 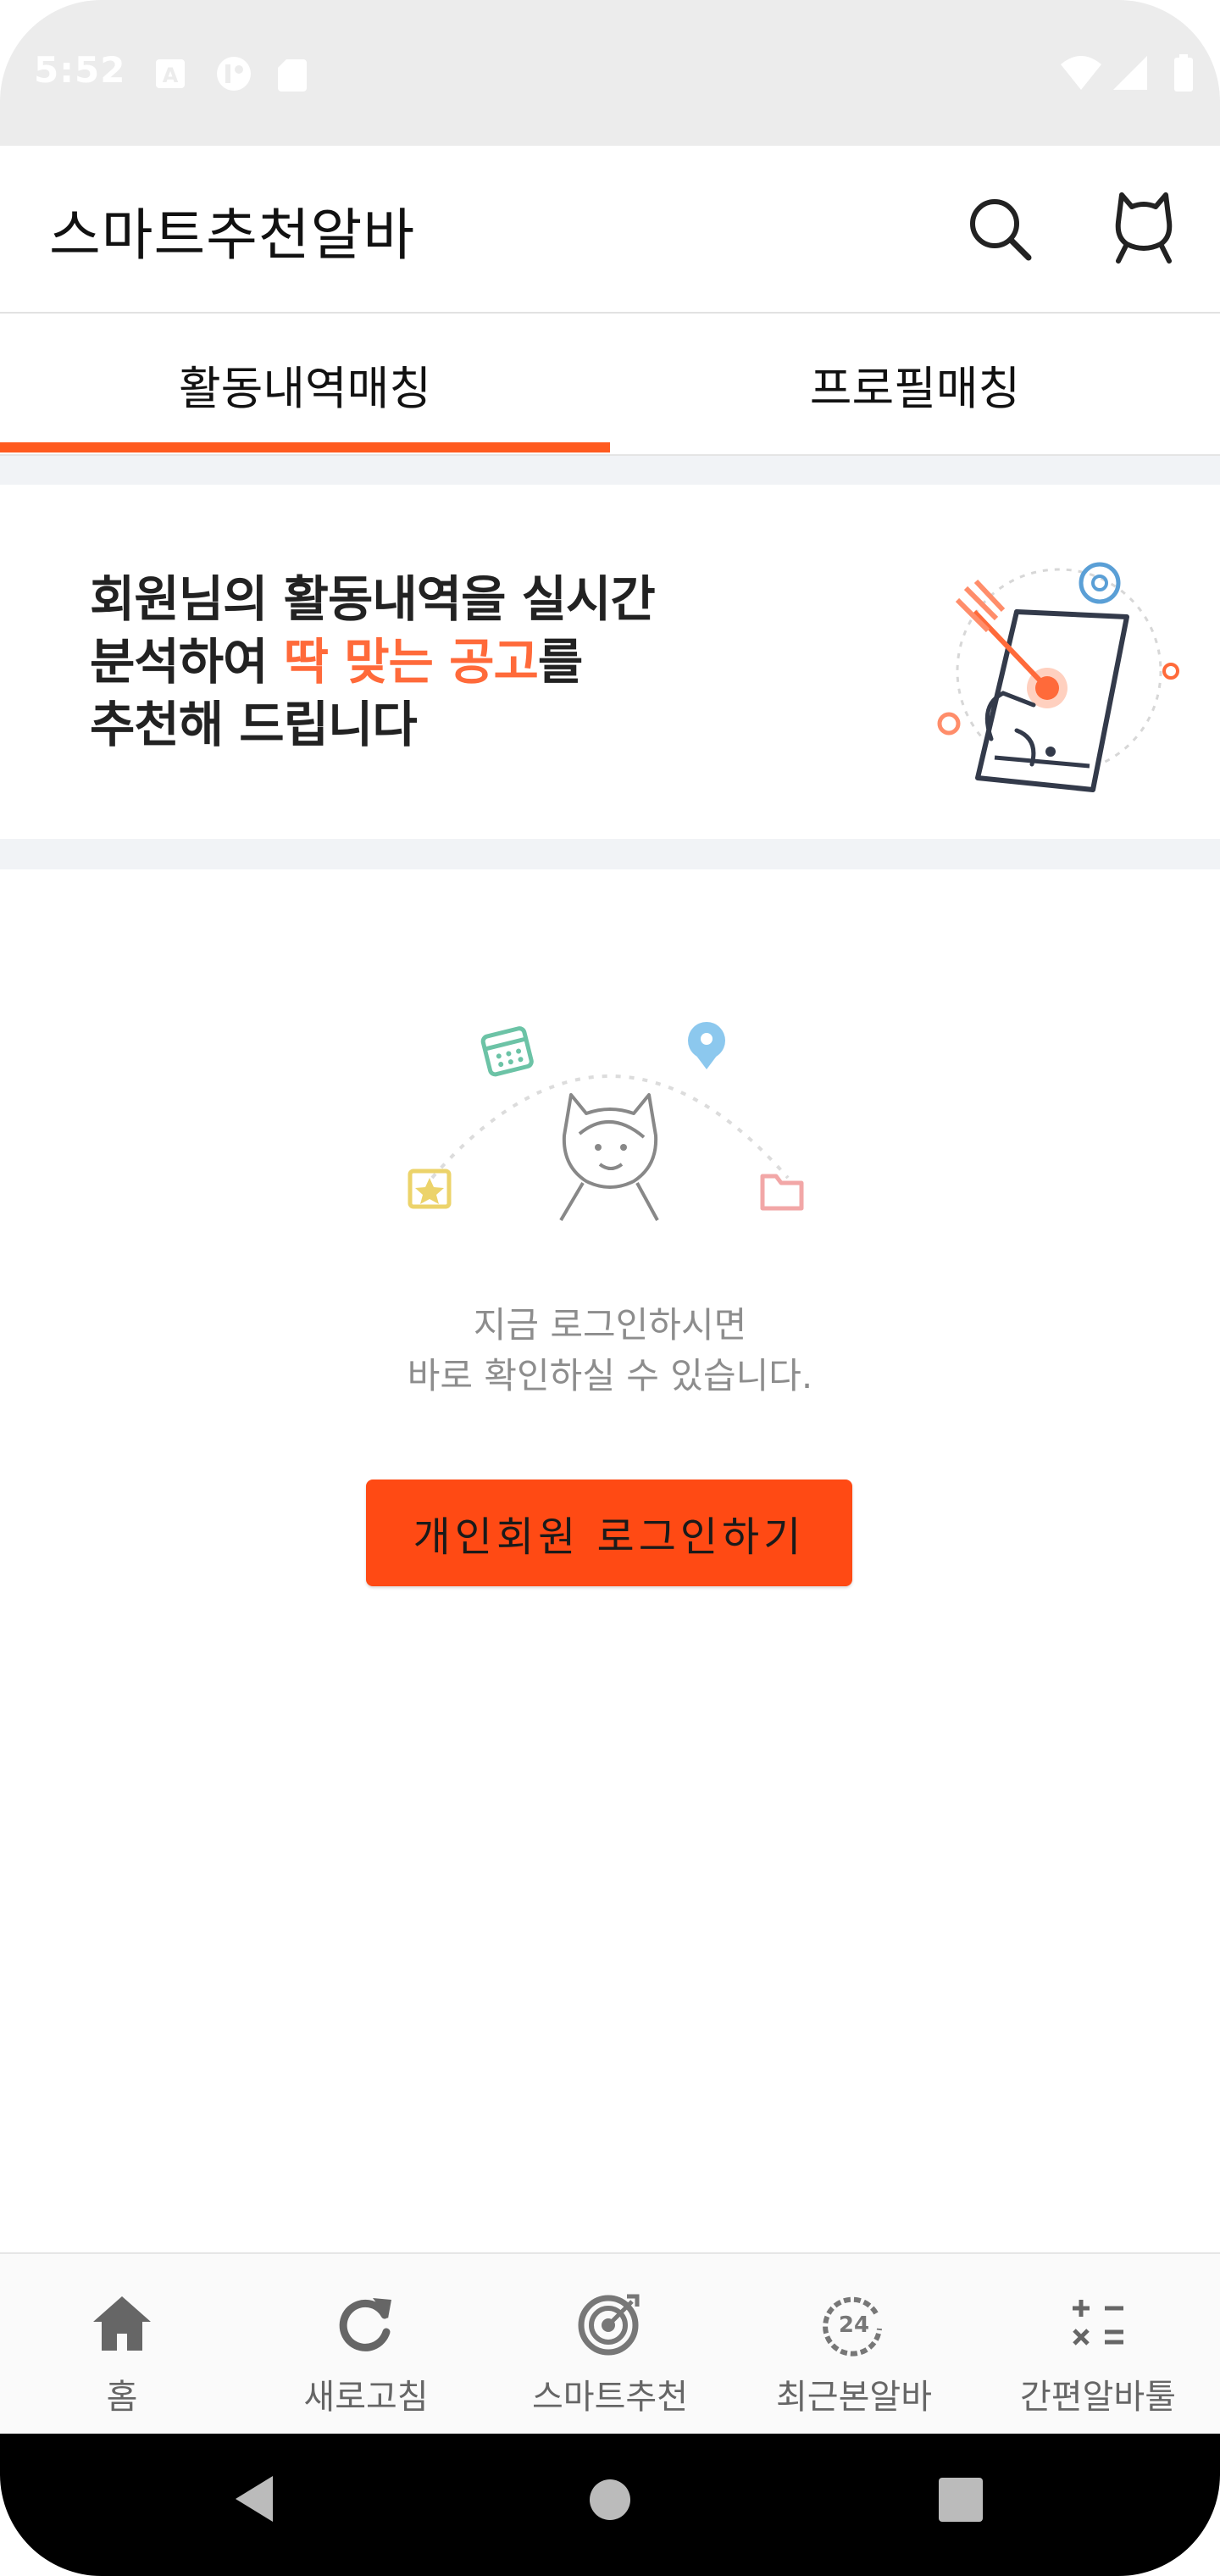 I want to click on nav-smart-recommend: 스마트추천, so click(x=610, y=2344).